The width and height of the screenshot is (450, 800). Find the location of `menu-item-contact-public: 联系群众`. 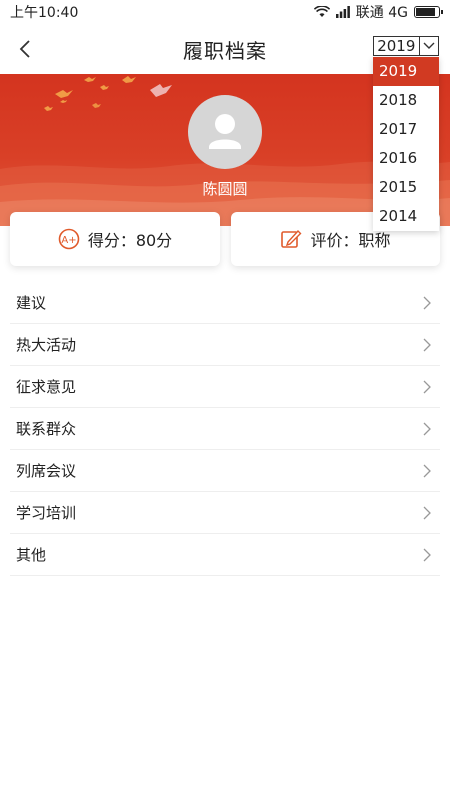

menu-item-contact-public: 联系群众 is located at coordinates (225, 429).